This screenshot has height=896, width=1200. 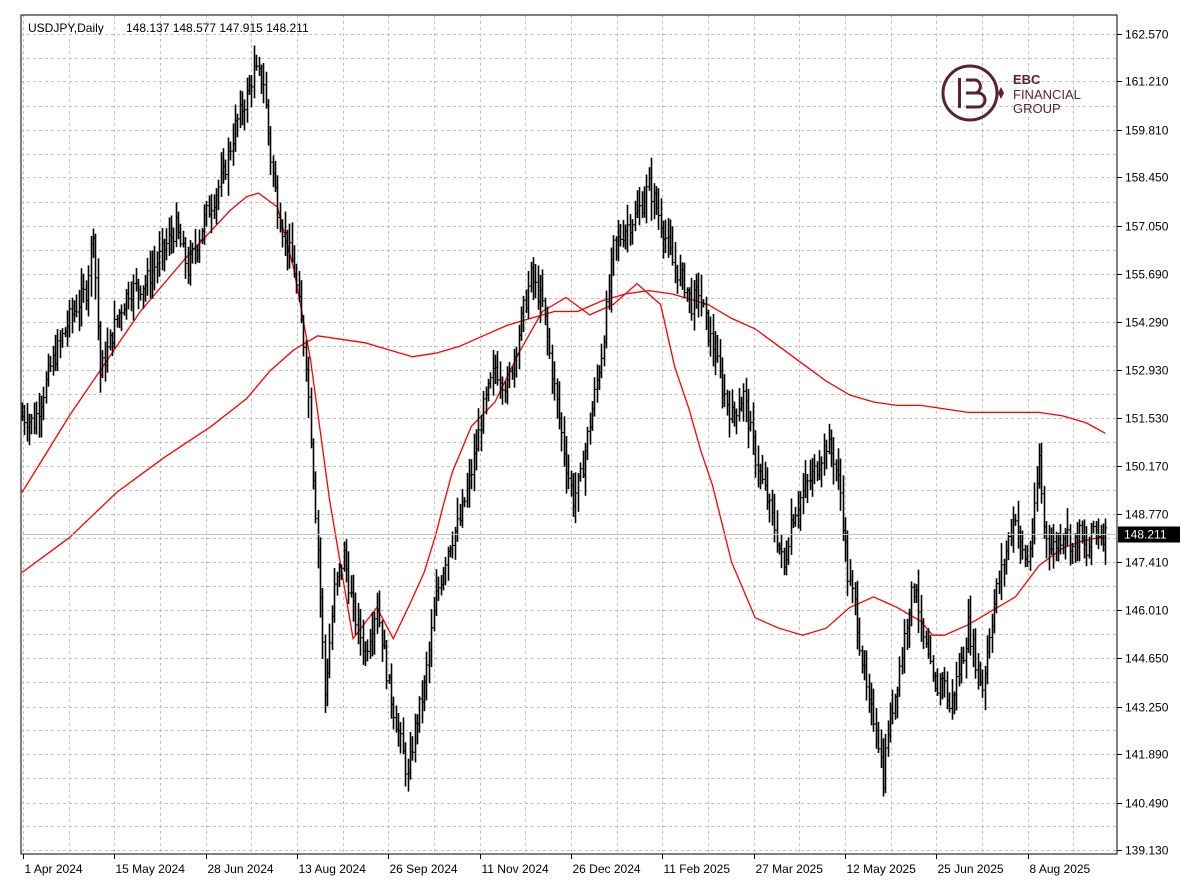 What do you see at coordinates (1147, 515) in the screenshot?
I see `y-tick-label: 148.770` at bounding box center [1147, 515].